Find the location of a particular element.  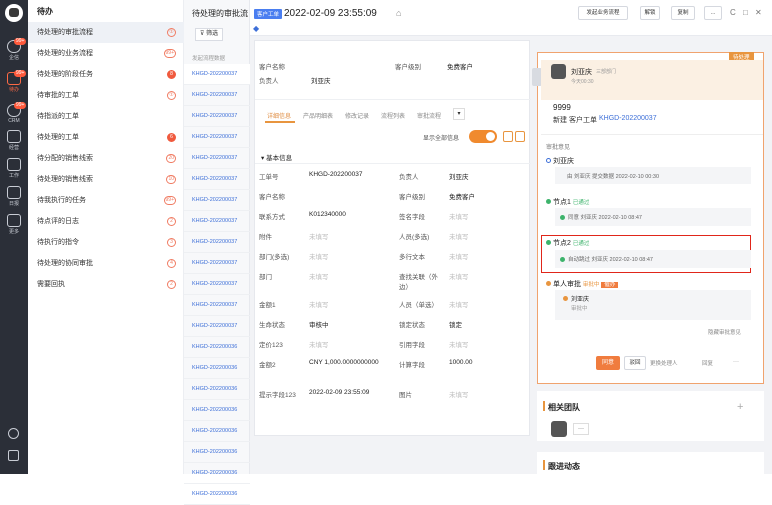

menu-item: 待审批的工单 ① is located at coordinates (106, 95).